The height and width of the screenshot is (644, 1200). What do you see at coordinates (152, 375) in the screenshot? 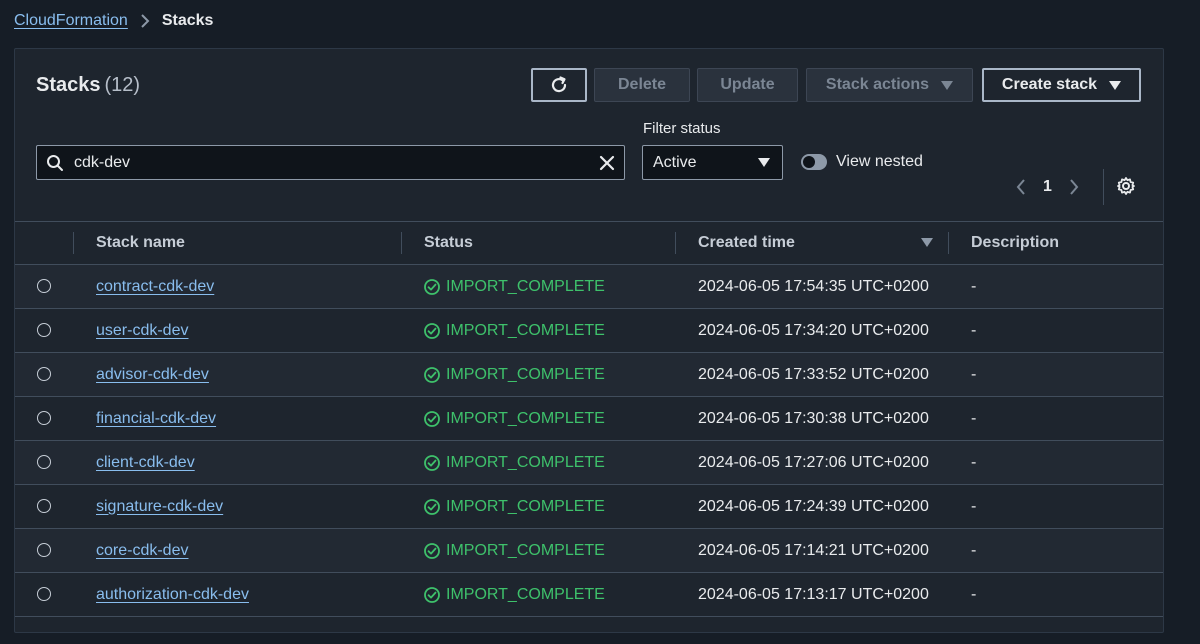
I see `stack-name-link: advisor-cdk-dev` at bounding box center [152, 375].